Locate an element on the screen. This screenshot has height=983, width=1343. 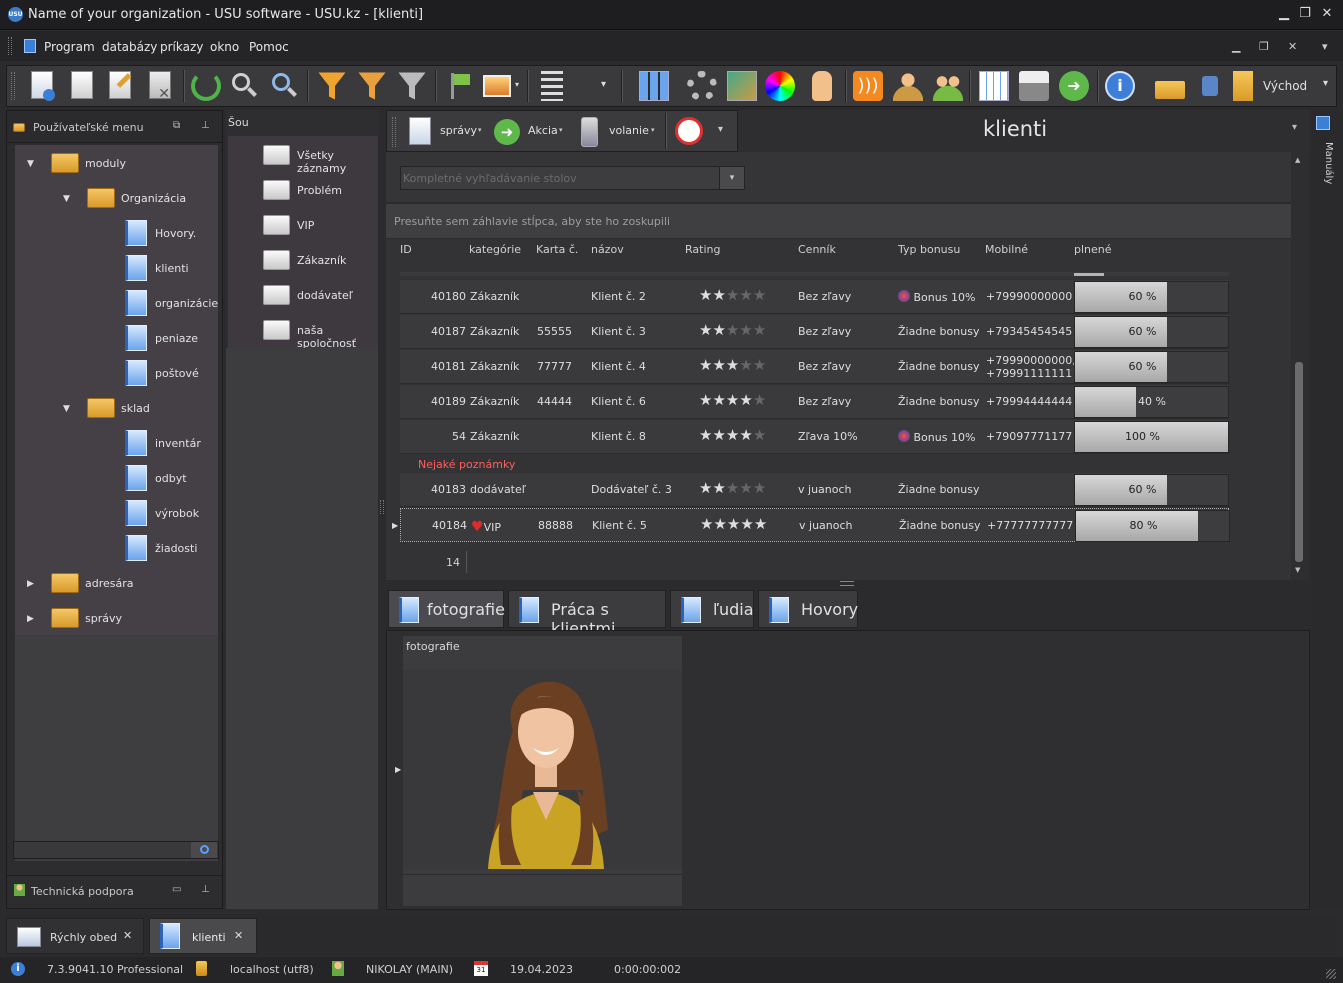
menu-search-input is located at coordinates (116, 850).